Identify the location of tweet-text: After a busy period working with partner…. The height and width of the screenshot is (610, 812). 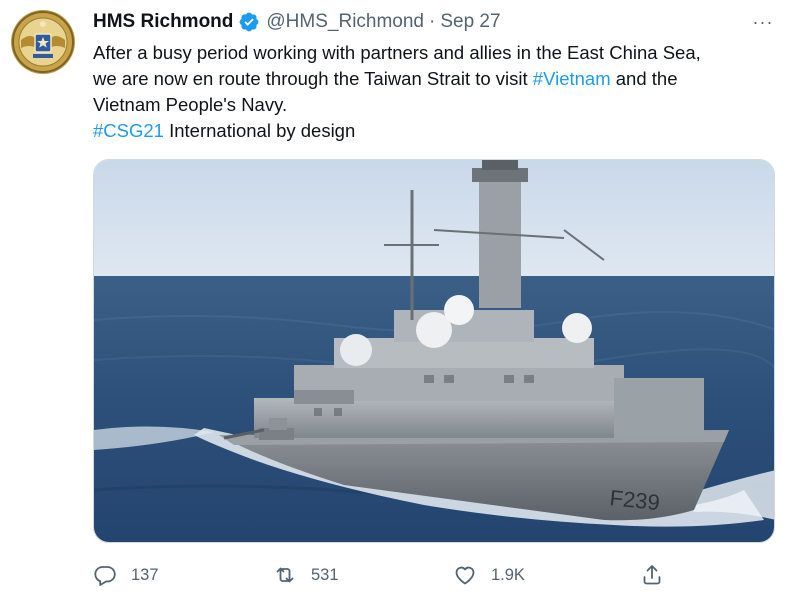
(443, 92).